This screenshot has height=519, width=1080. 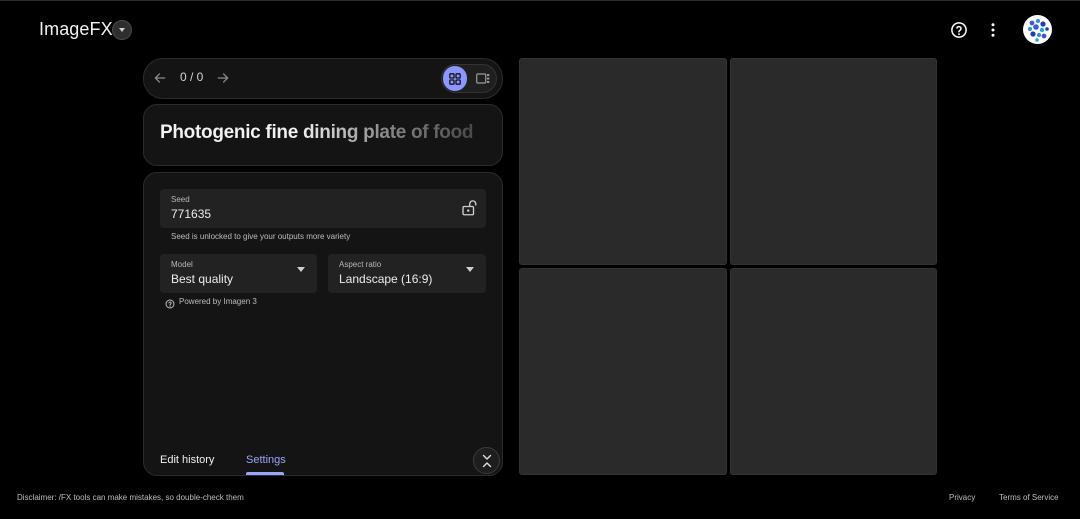 What do you see at coordinates (470, 269) in the screenshot?
I see `aspect-ratio-dropdown-icon` at bounding box center [470, 269].